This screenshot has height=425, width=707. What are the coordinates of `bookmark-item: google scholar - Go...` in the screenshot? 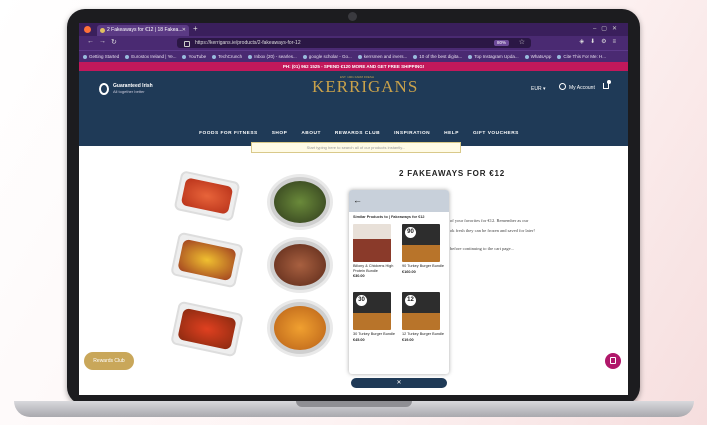 It's located at (327, 56).